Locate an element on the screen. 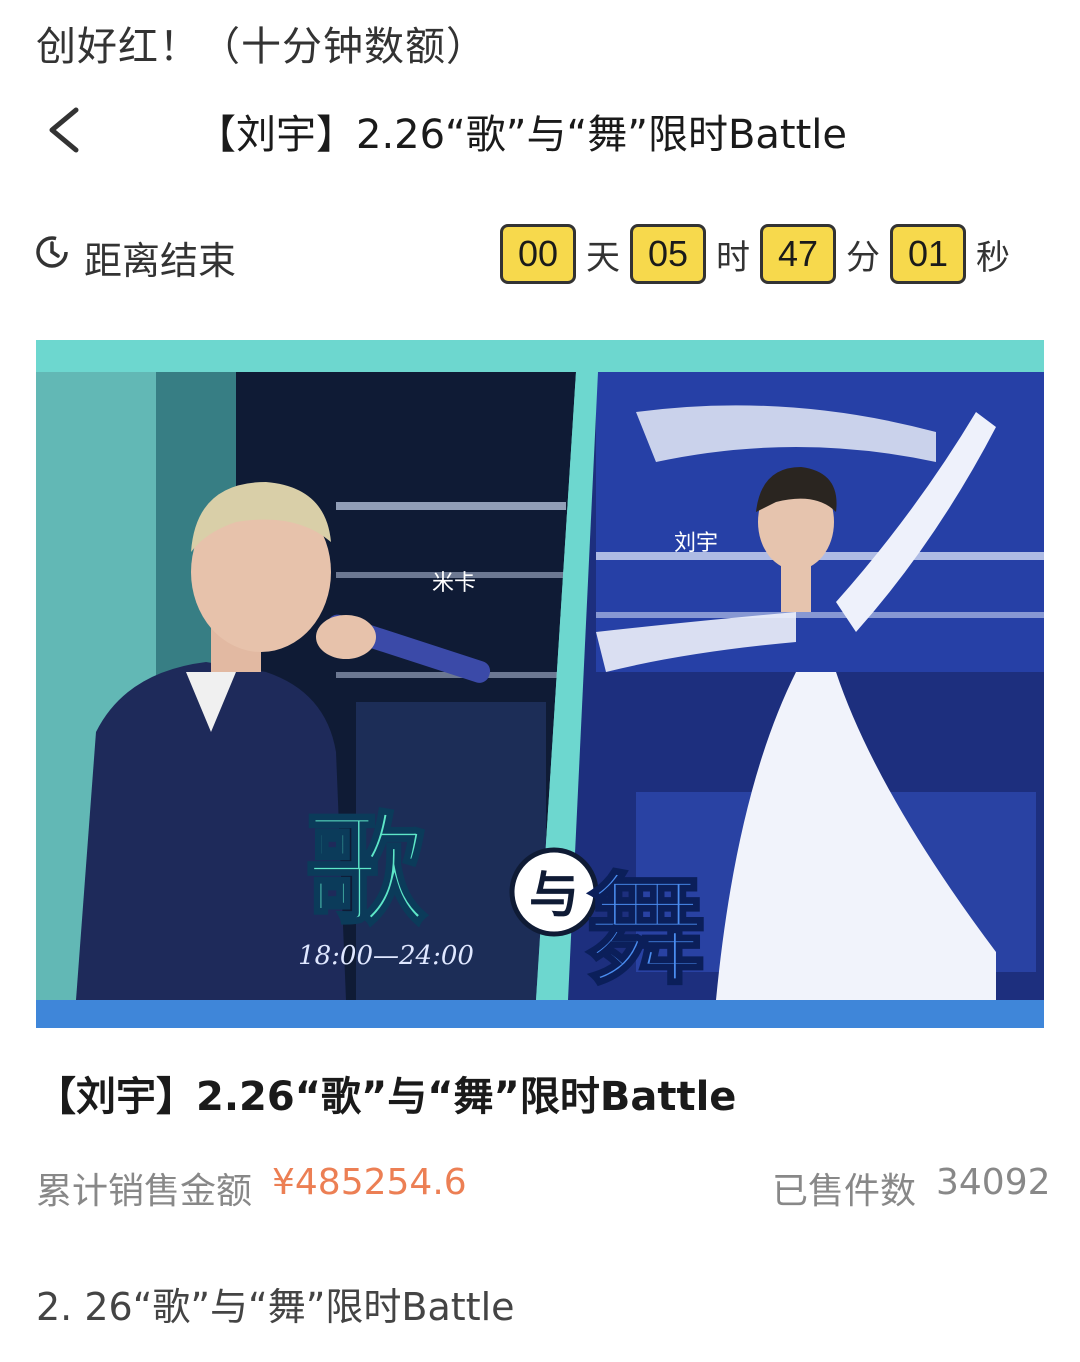  page-title: 【刘宇】2.26“歌”与“舞”限时Battle is located at coordinates (521, 135).